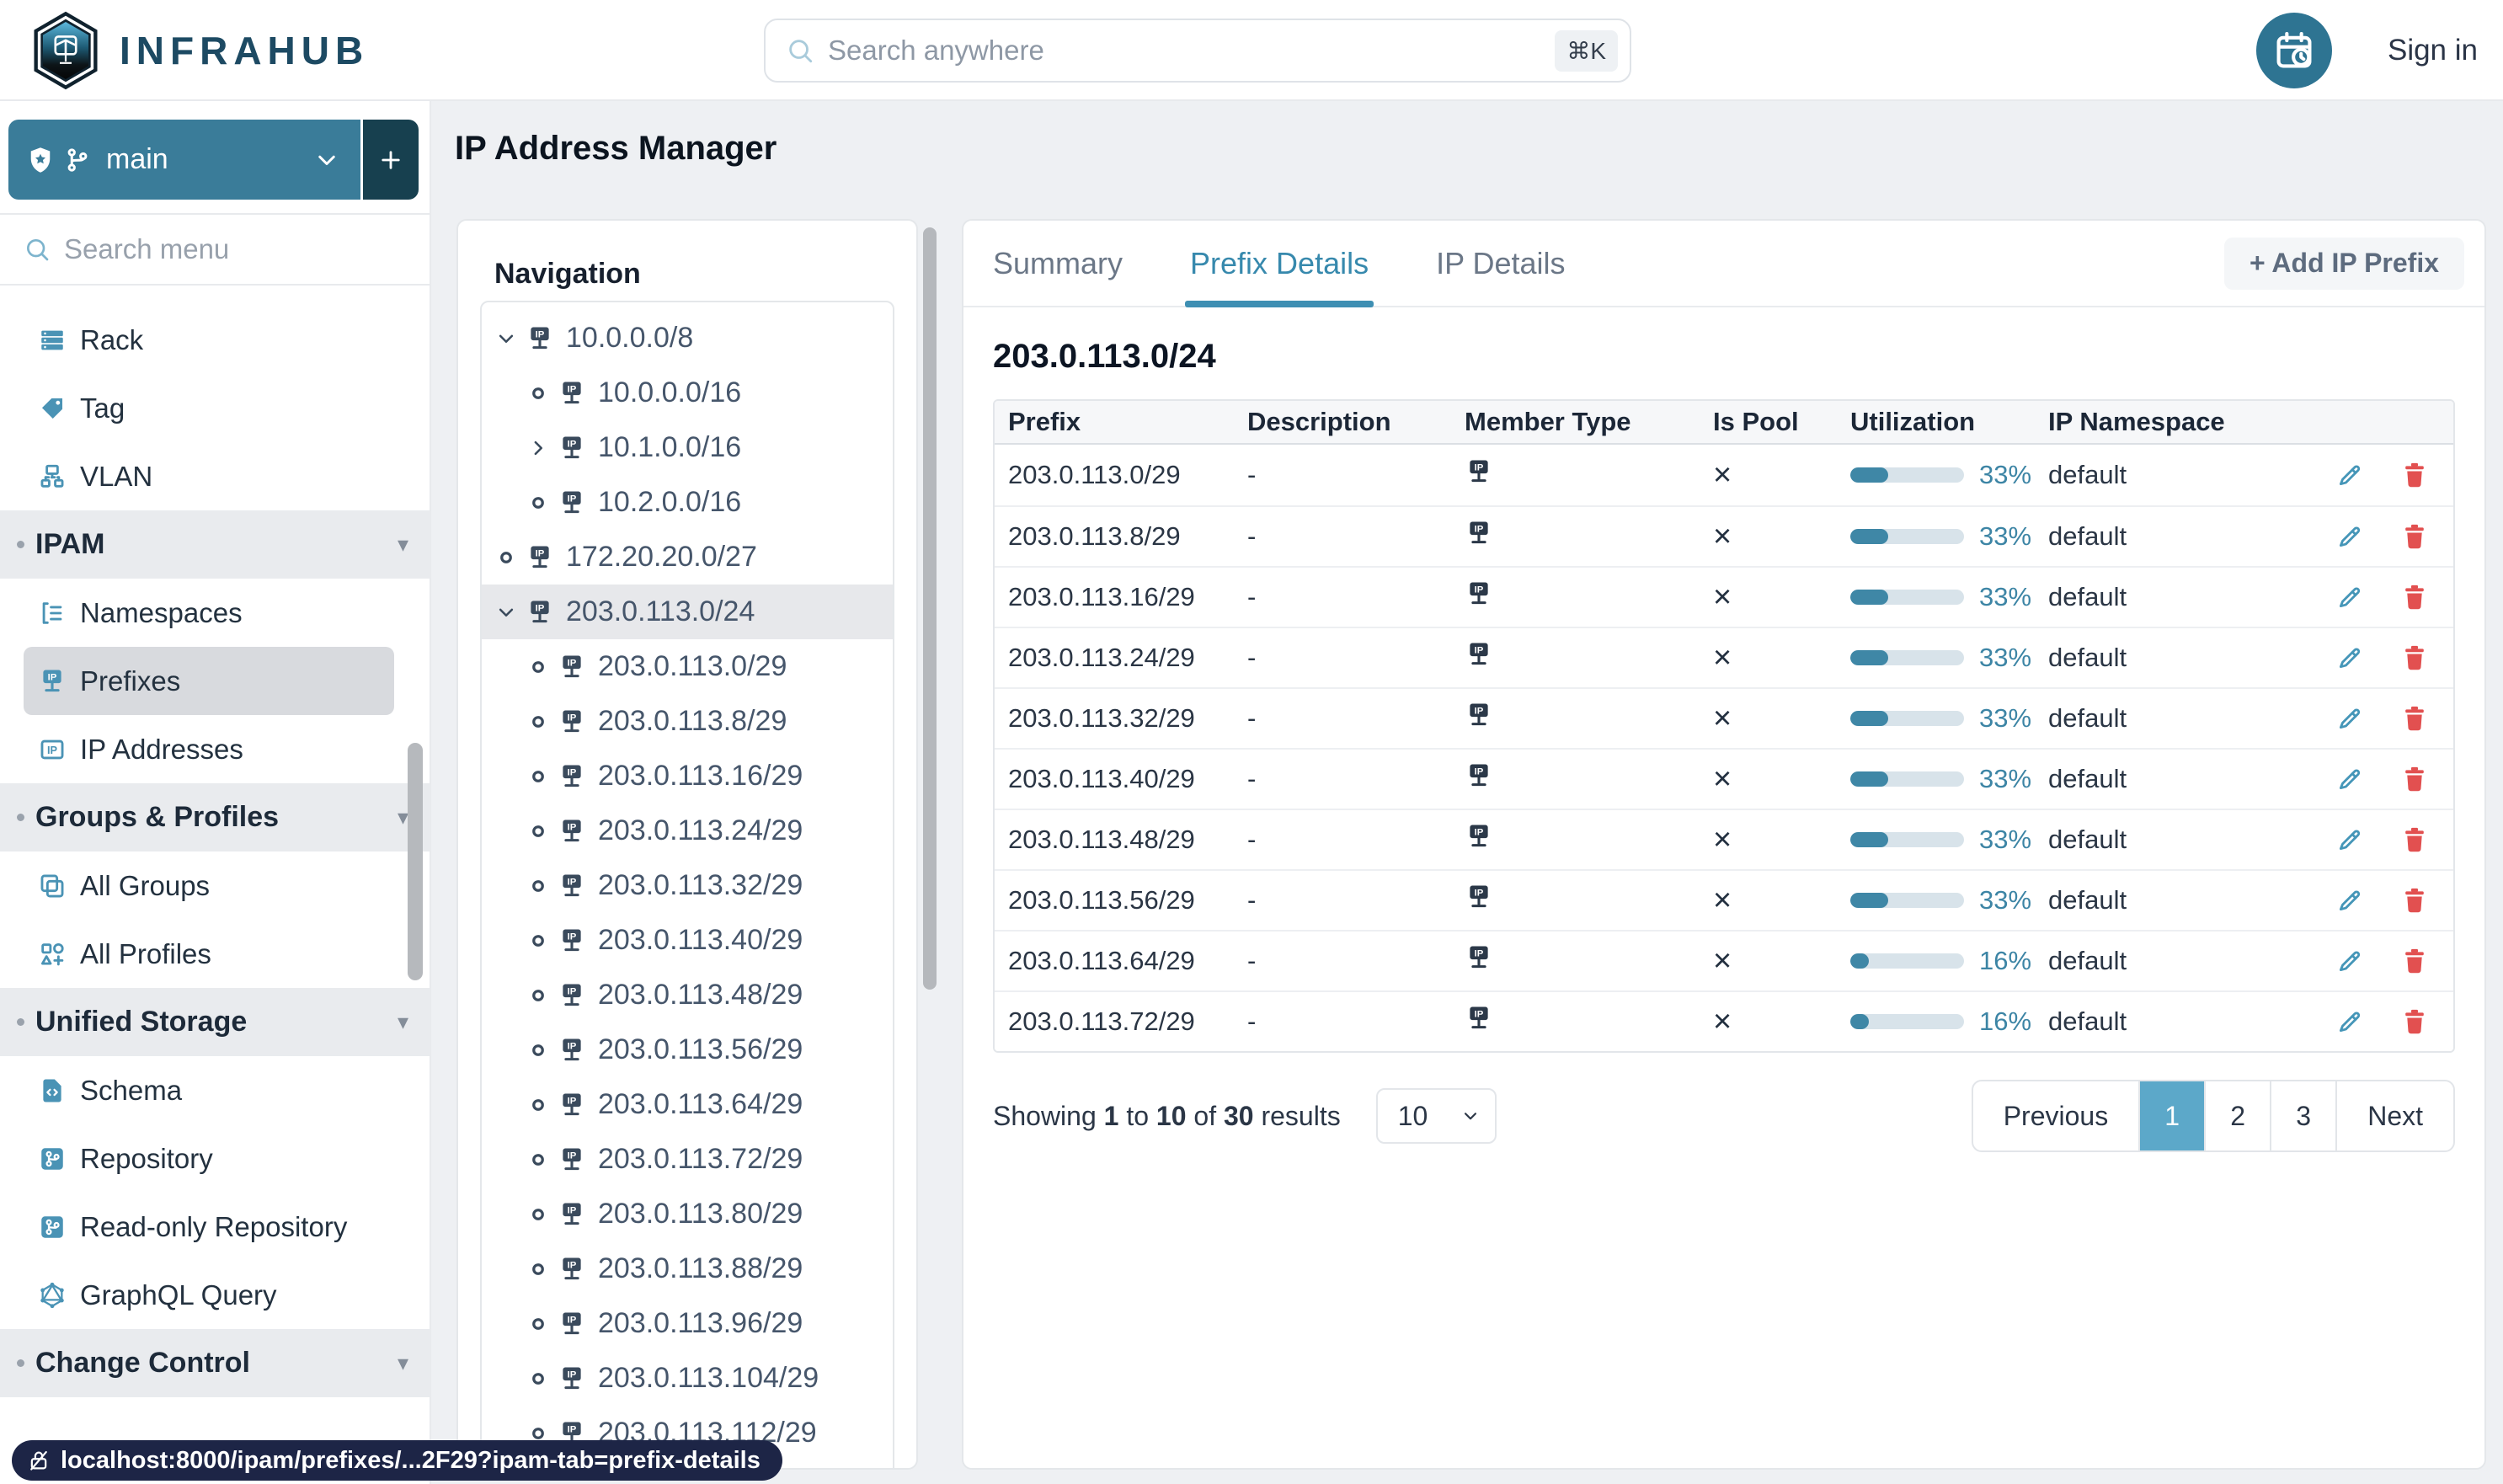 The width and height of the screenshot is (2503, 1484). Describe the element at coordinates (2293, 50) in the screenshot. I see `time-travel-button` at that location.